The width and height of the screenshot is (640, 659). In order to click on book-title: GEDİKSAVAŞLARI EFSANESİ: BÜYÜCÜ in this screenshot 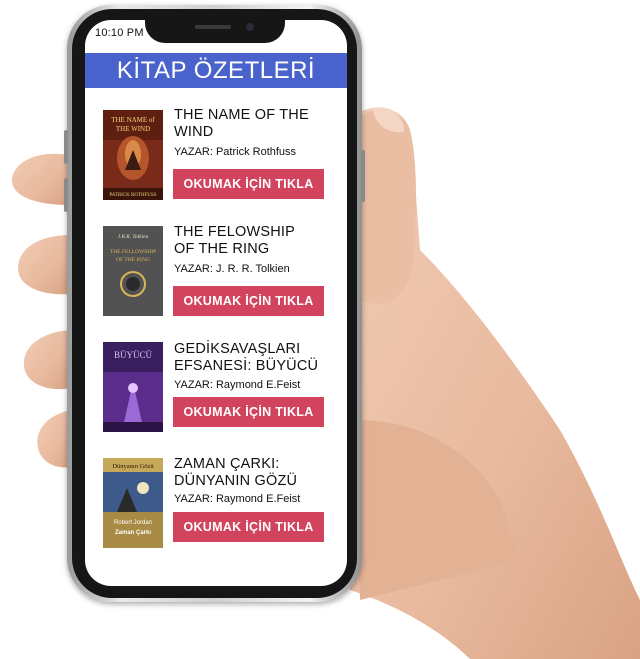, I will do `click(249, 358)`.